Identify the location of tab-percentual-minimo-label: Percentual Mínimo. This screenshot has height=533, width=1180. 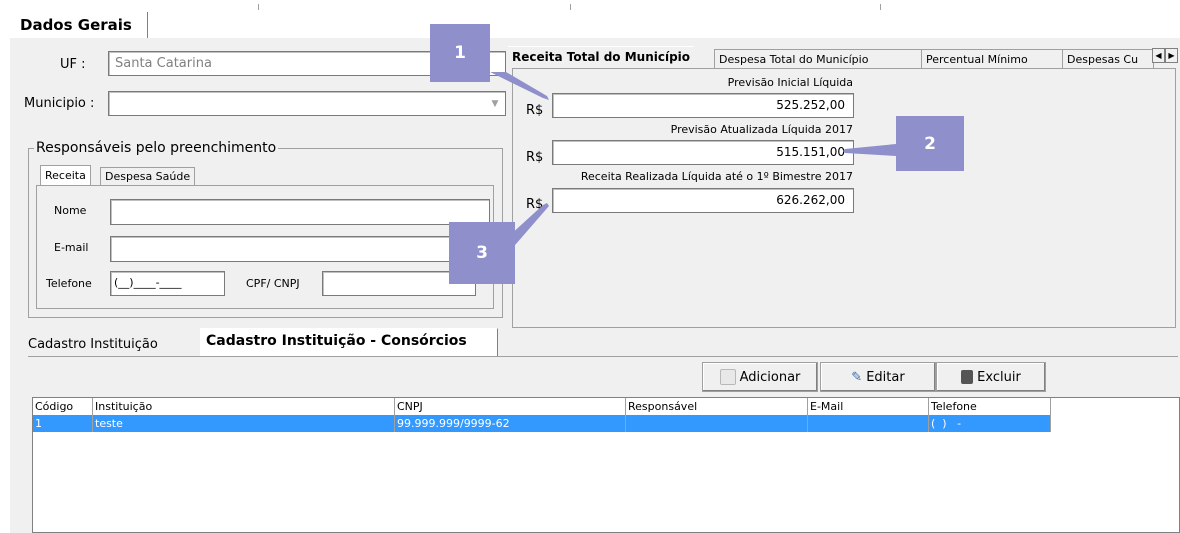
(977, 59).